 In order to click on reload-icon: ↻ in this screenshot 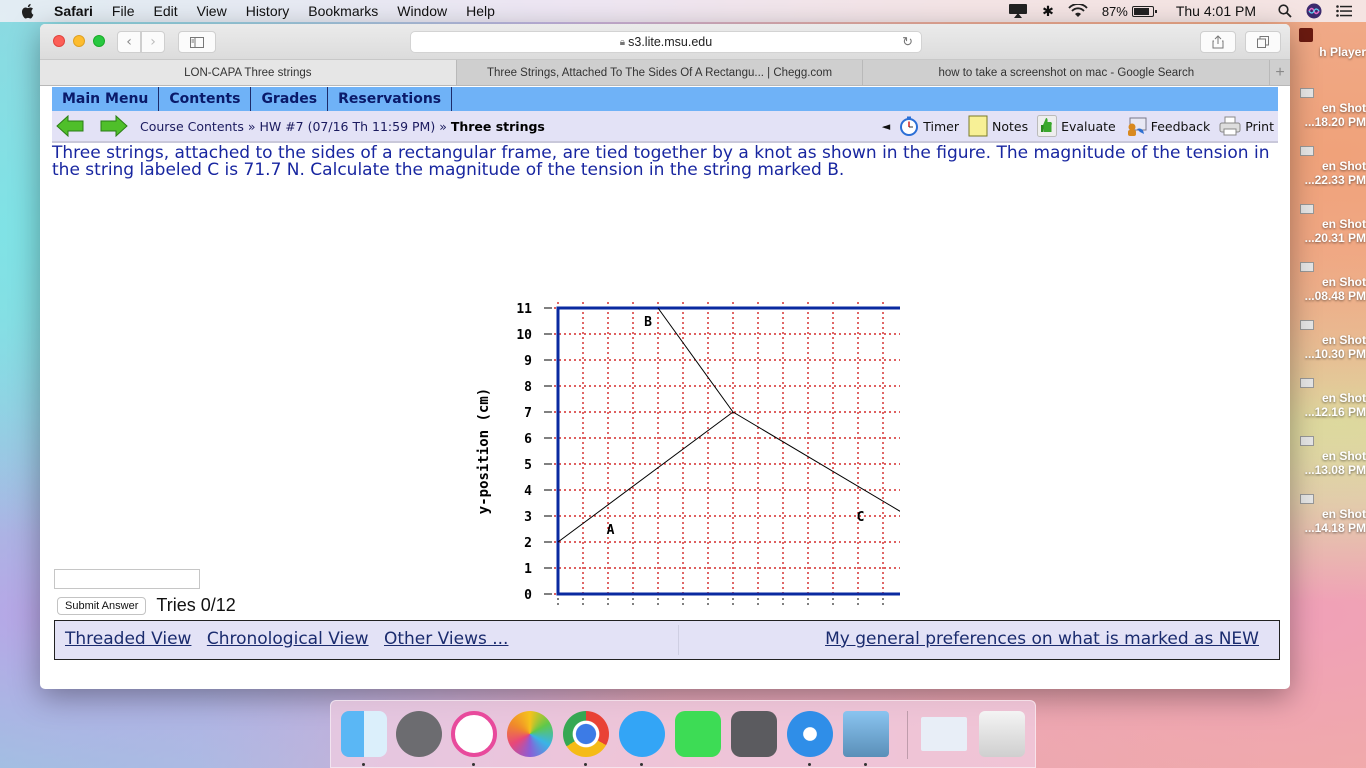, I will do `click(907, 42)`.